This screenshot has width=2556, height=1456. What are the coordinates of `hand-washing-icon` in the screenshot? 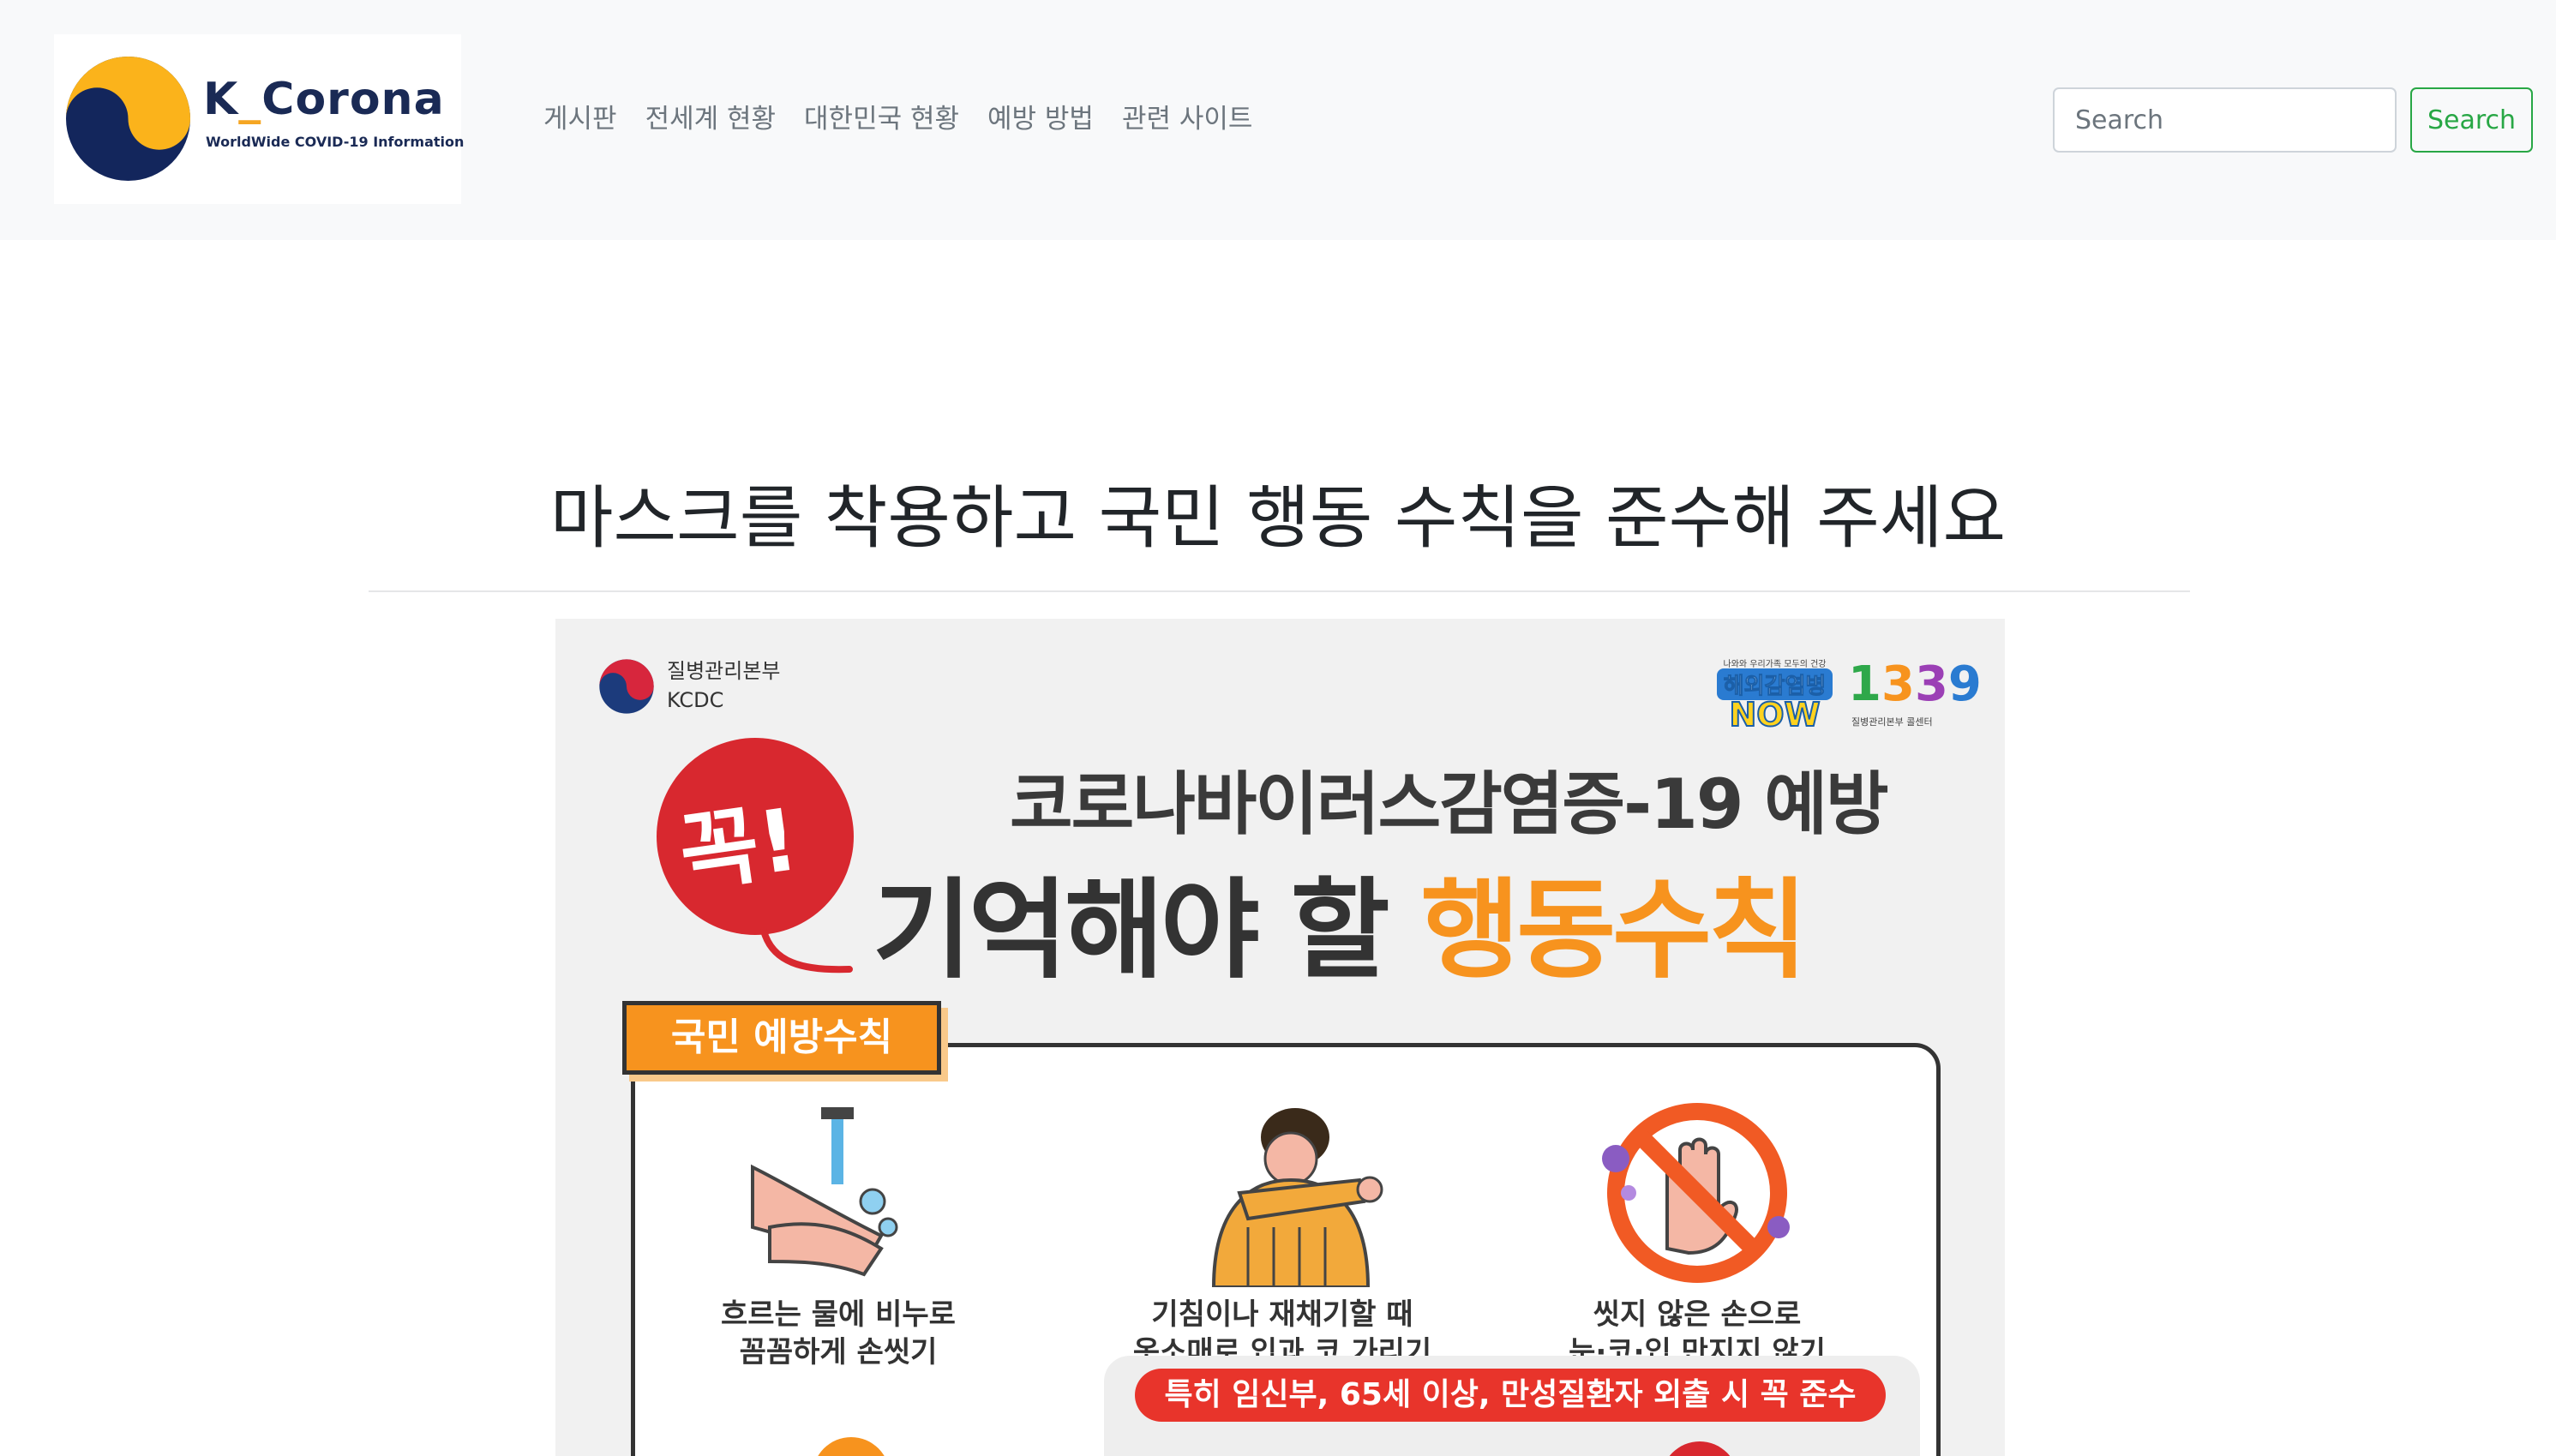 It's located at (824, 1192).